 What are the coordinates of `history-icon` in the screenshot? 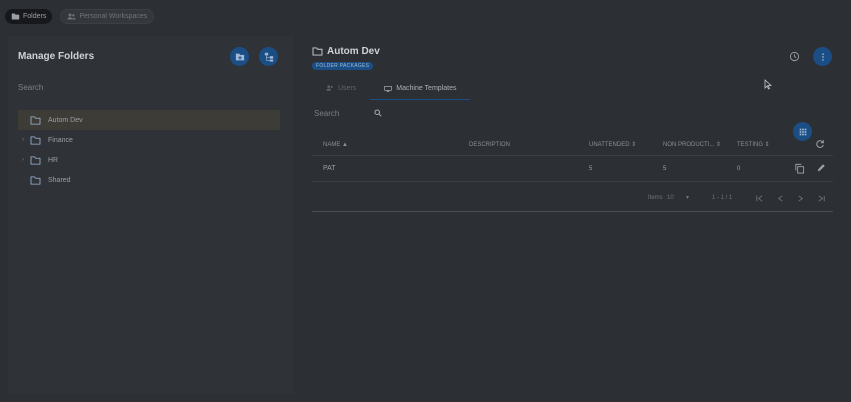 It's located at (794, 56).